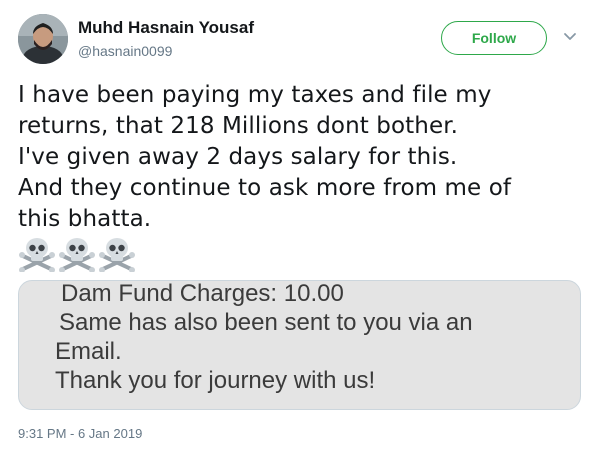 The height and width of the screenshot is (454, 606). I want to click on sms-line: Email., so click(88, 351).